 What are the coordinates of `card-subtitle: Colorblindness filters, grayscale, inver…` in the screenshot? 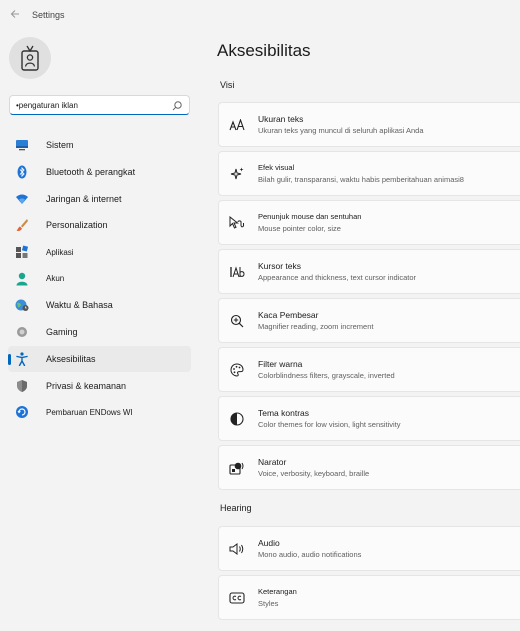 It's located at (326, 375).